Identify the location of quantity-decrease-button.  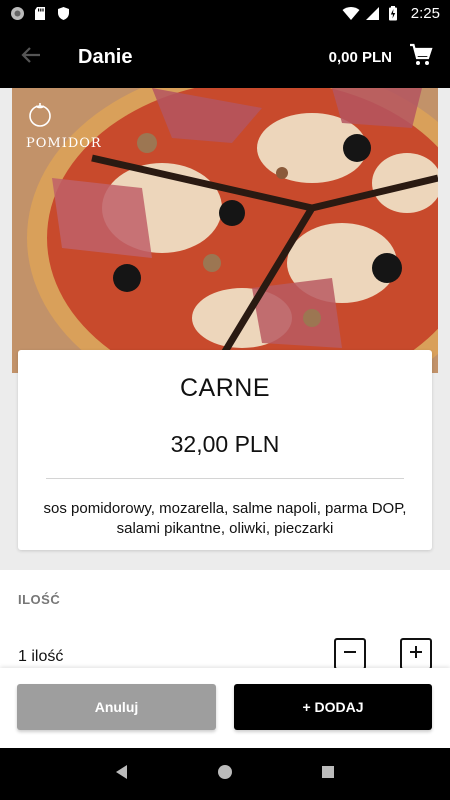
(350, 654).